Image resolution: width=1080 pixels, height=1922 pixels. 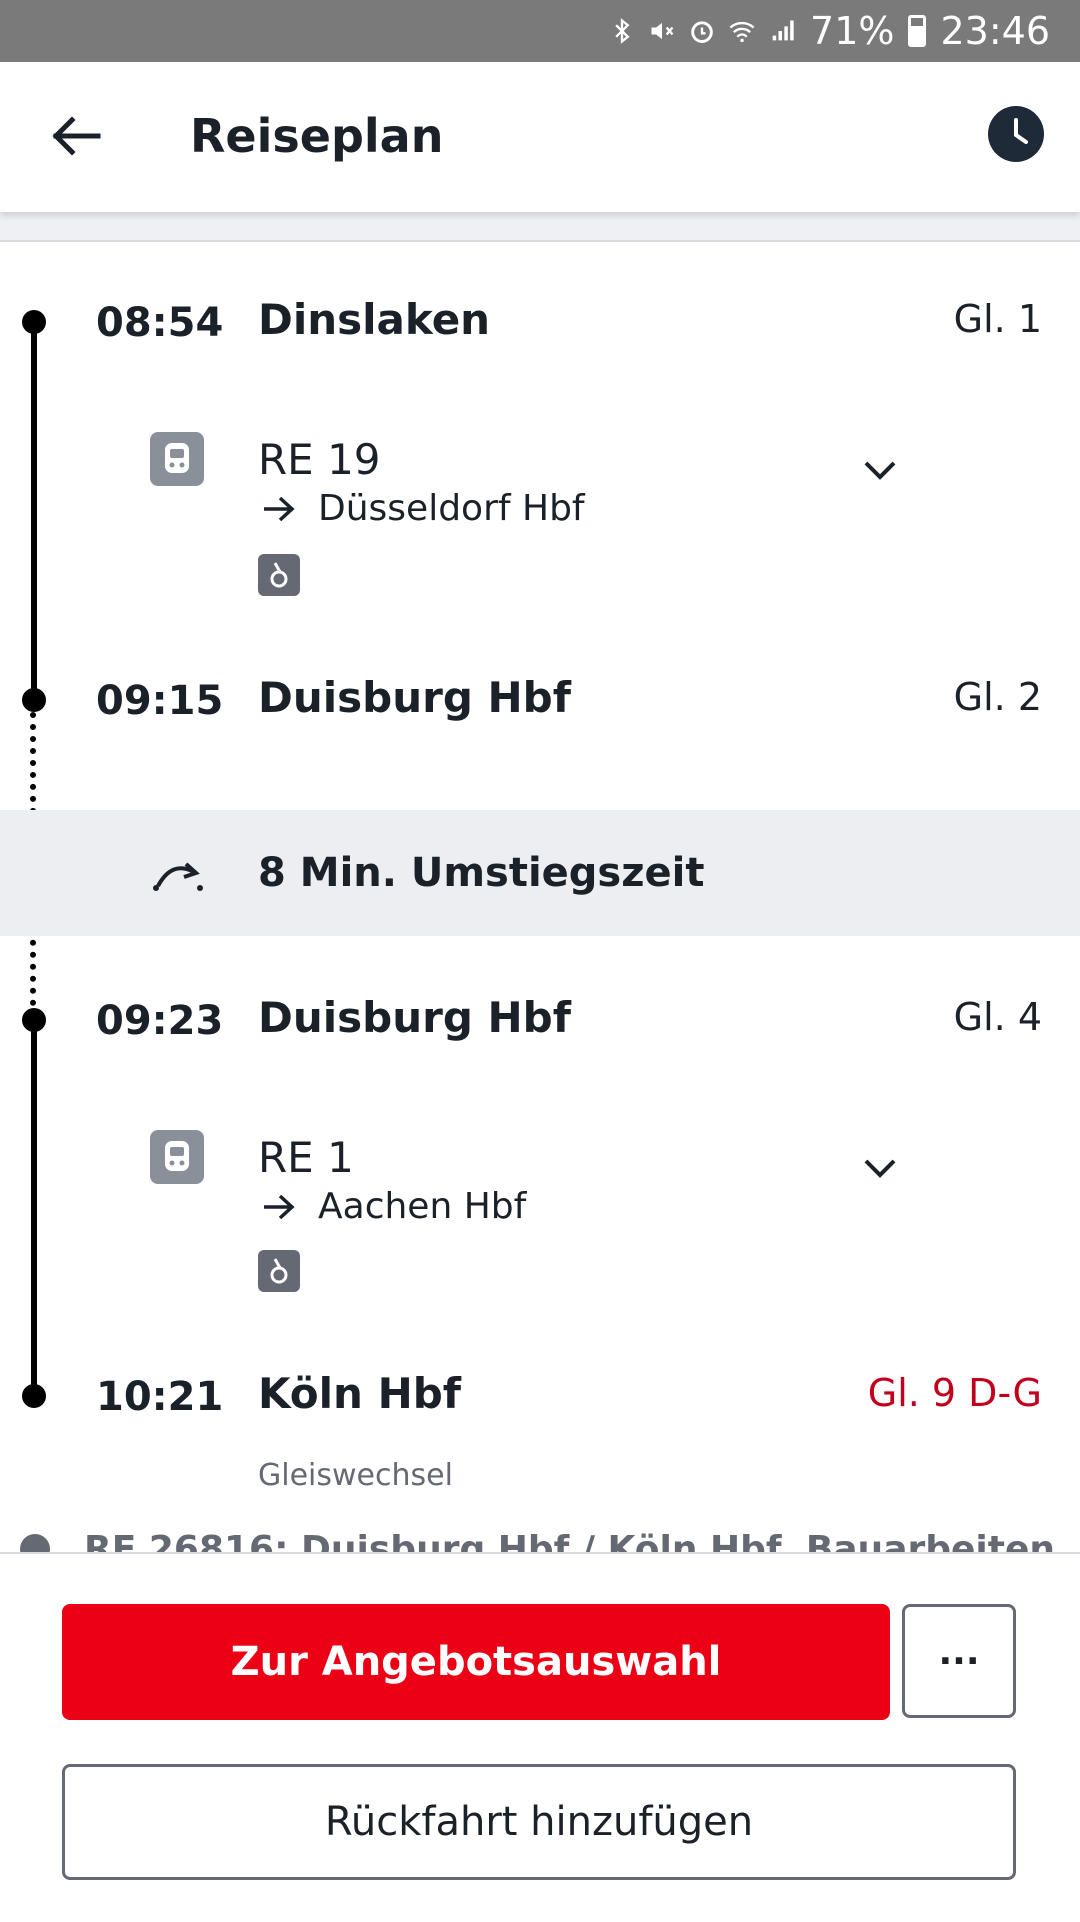 I want to click on alarm-icon, so click(x=702, y=32).